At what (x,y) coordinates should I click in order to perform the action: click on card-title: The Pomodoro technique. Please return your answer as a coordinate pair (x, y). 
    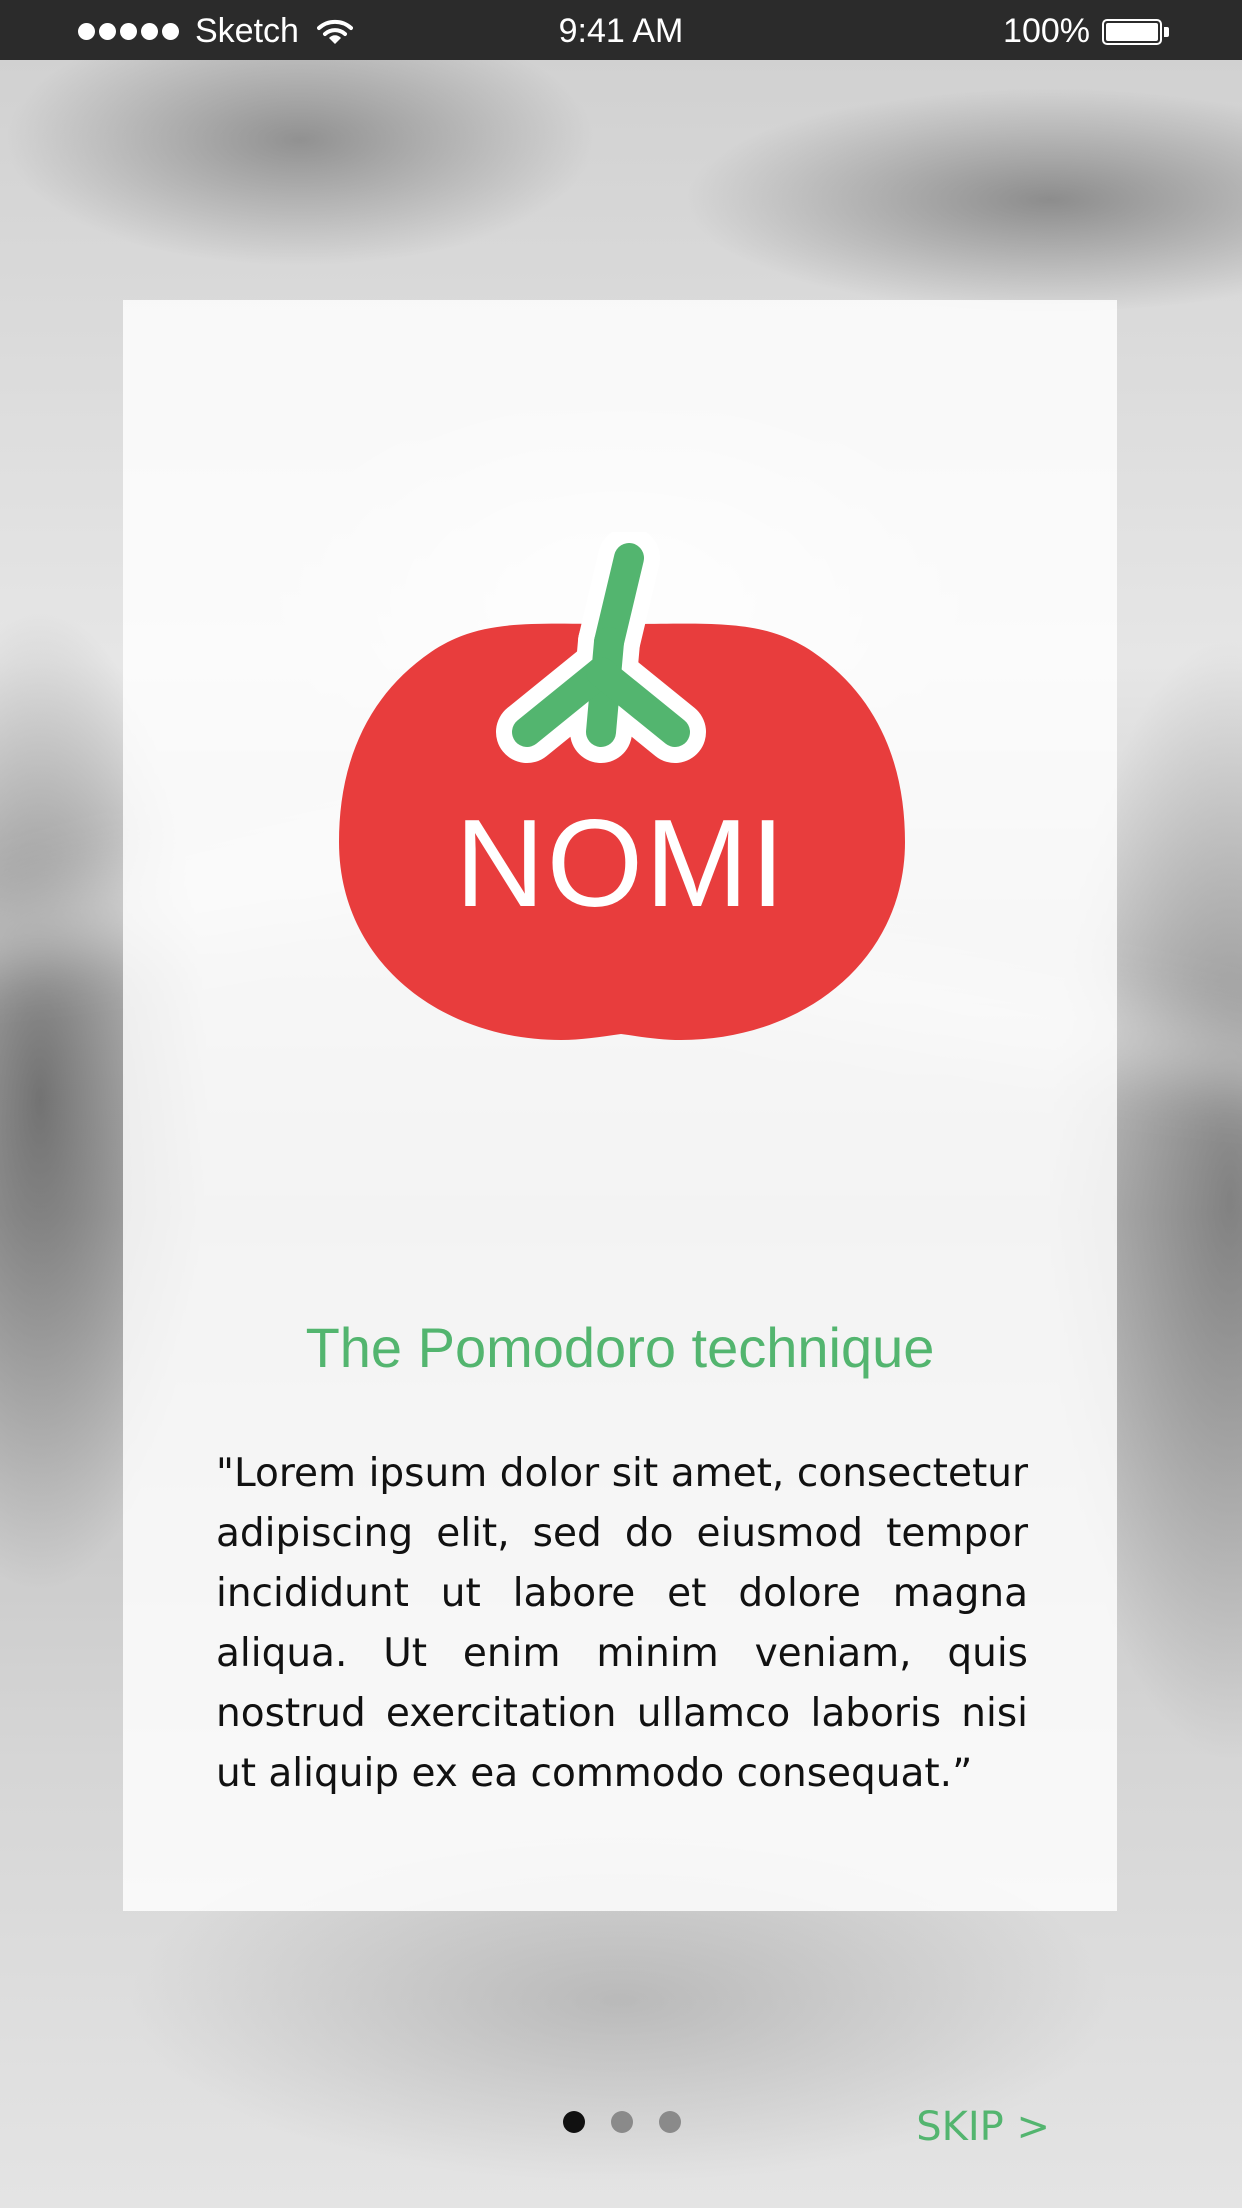
    Looking at the image, I should click on (620, 1347).